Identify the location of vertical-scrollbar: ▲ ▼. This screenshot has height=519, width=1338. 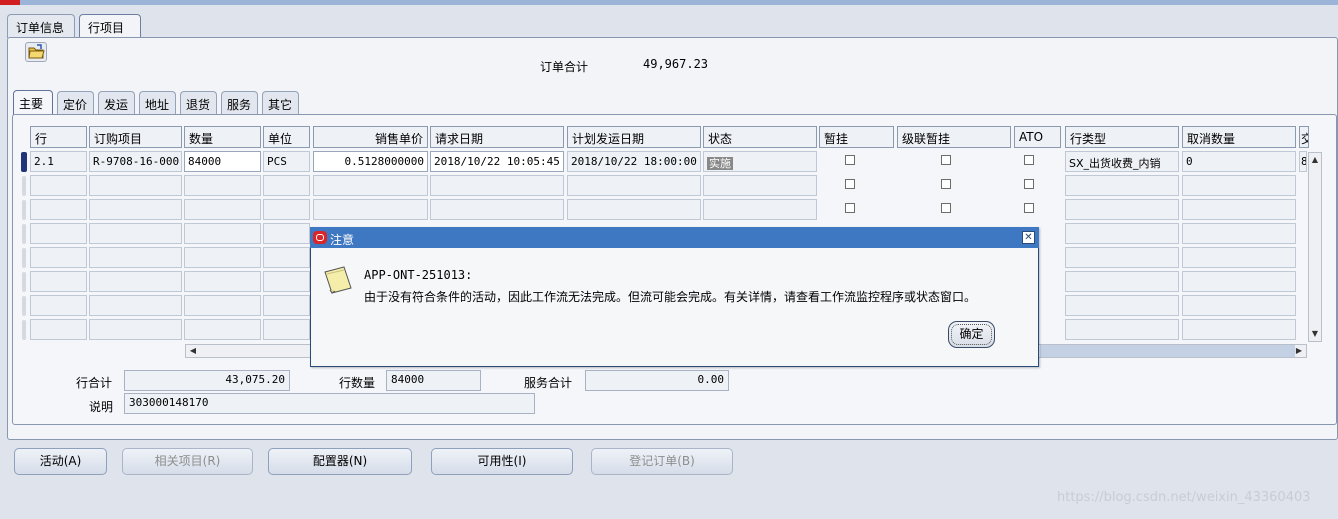
(1315, 247).